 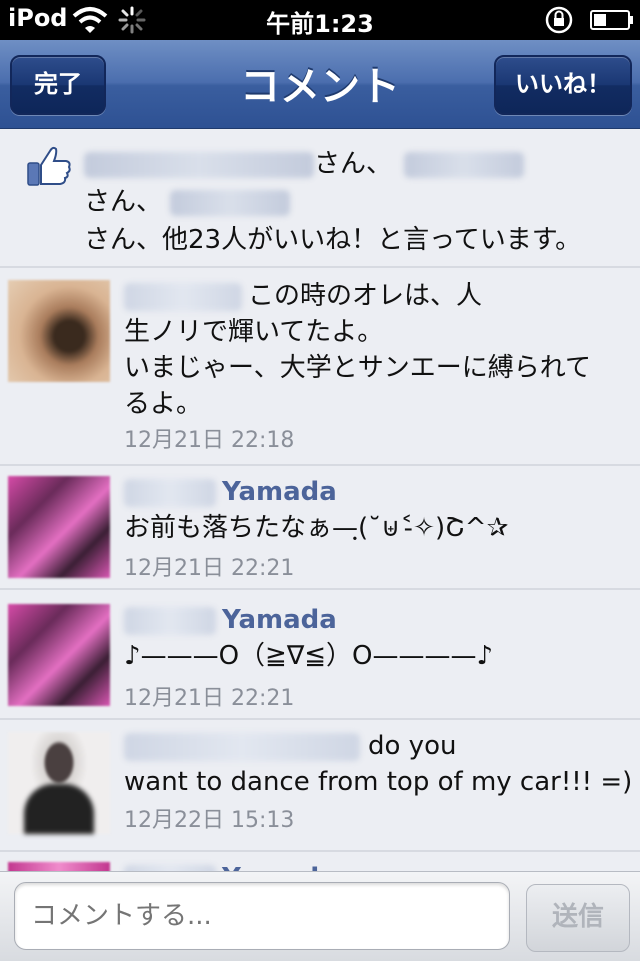 What do you see at coordinates (611, 20) in the screenshot?
I see `battery-icon` at bounding box center [611, 20].